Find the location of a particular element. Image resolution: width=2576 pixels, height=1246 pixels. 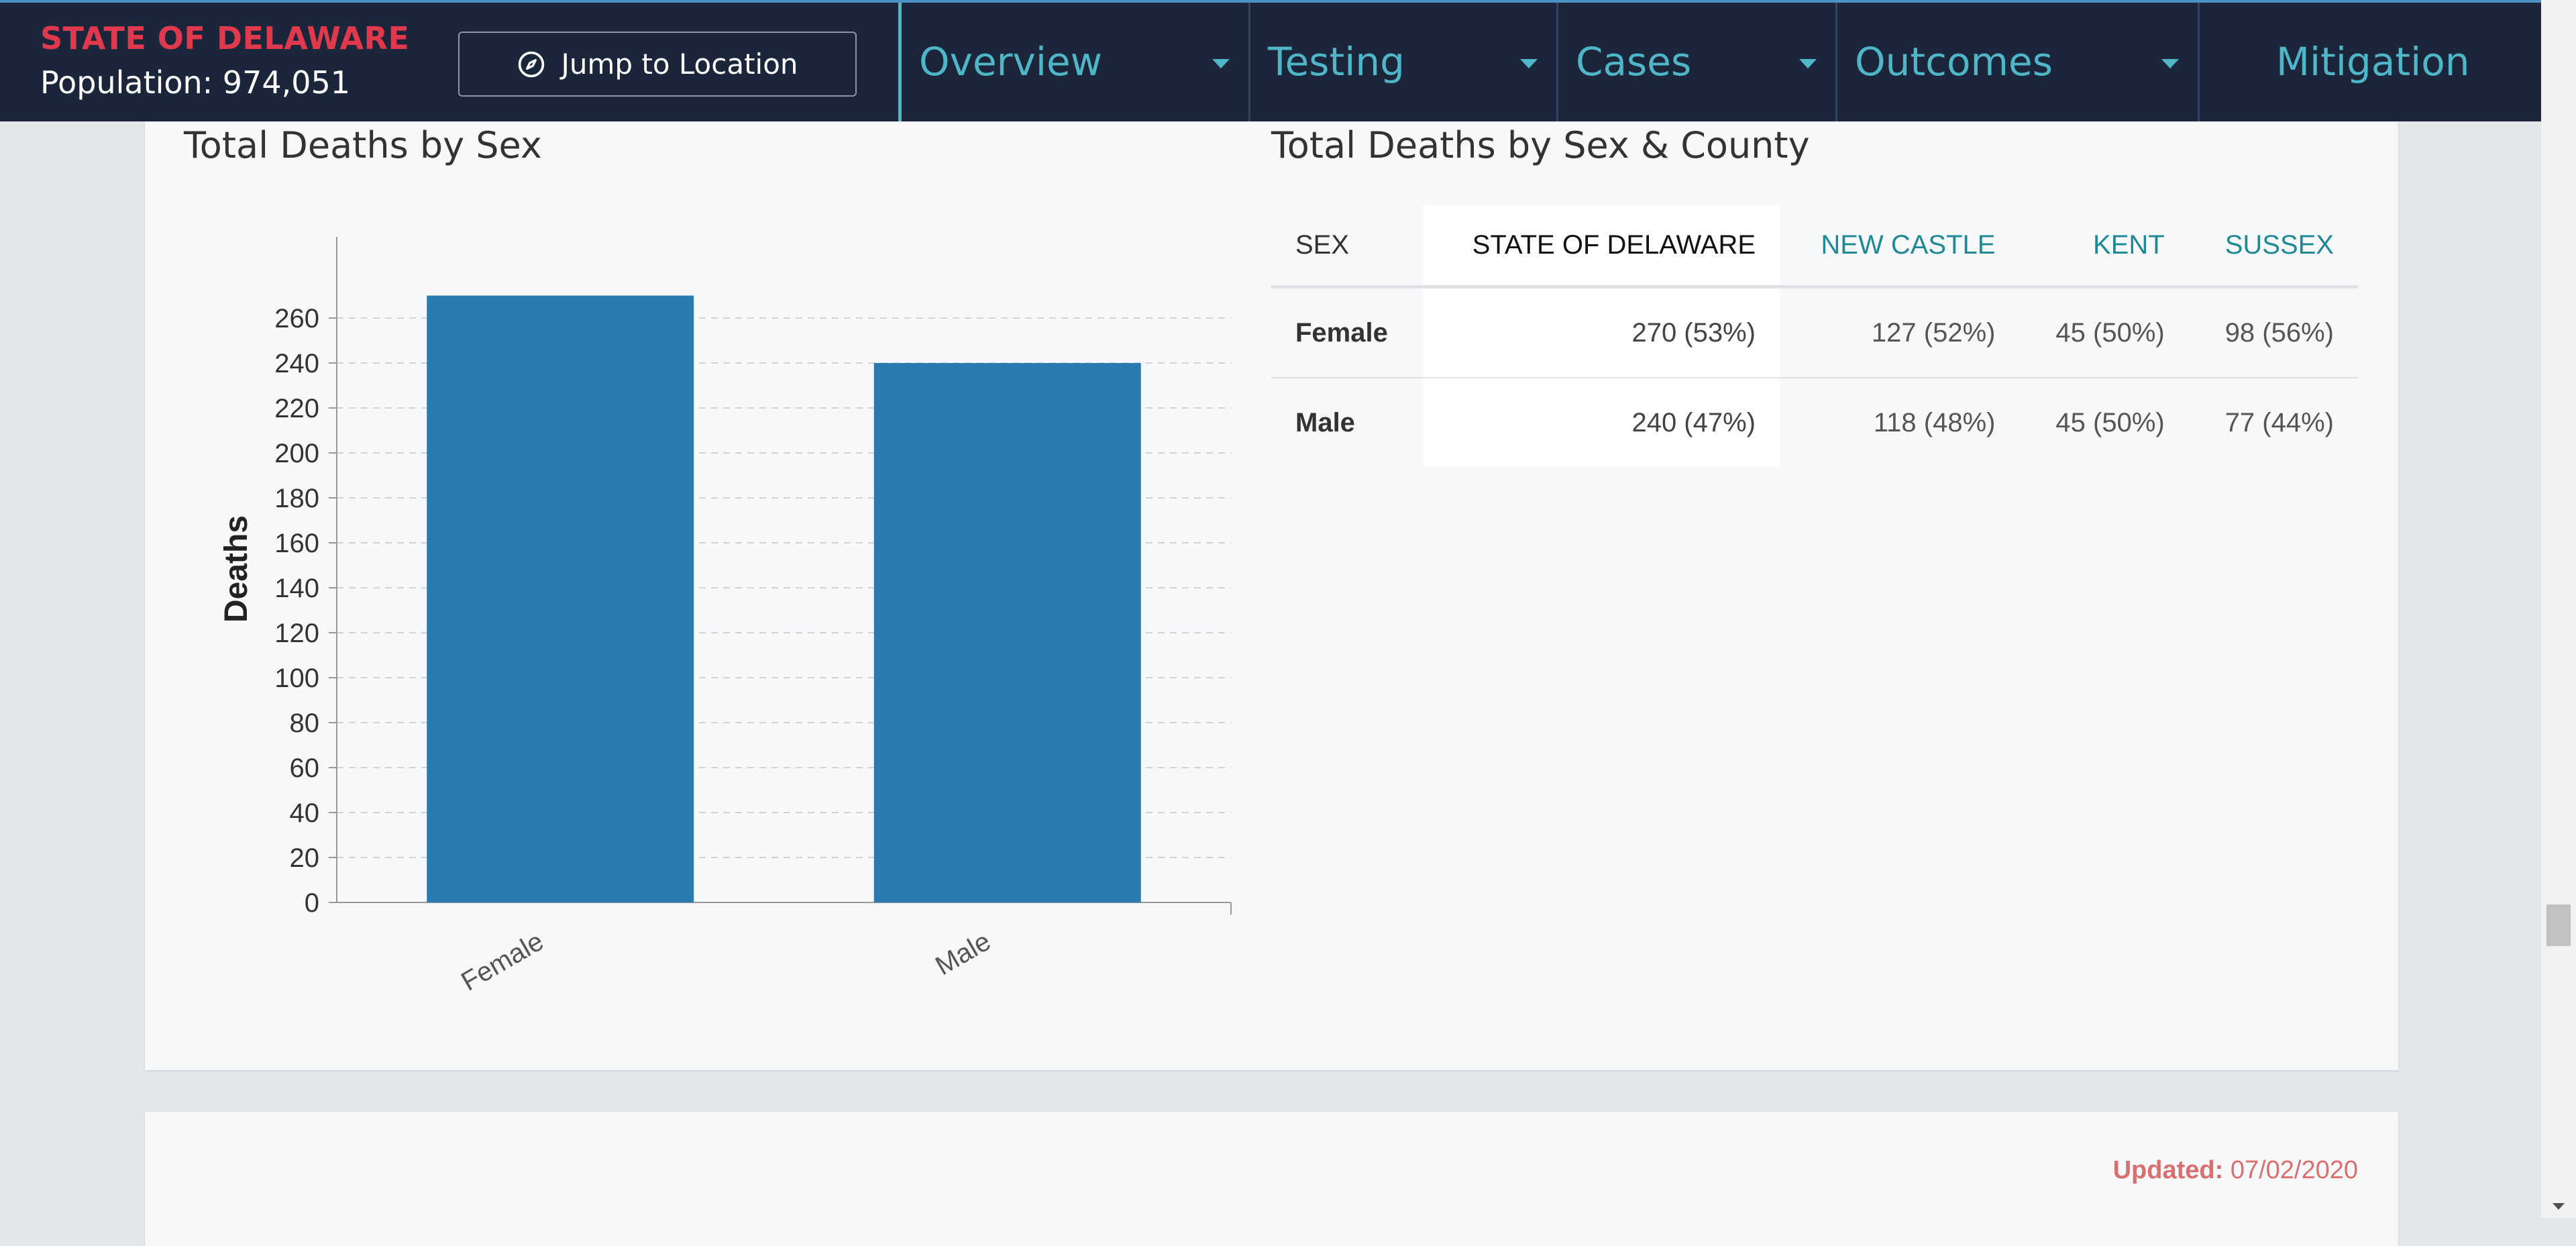

nav-tab-outcomes: Outcomes is located at coordinates (2016, 63).